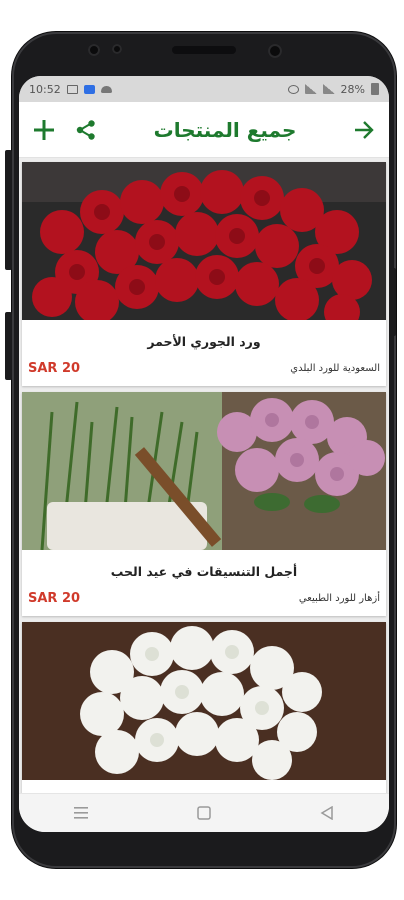  Describe the element at coordinates (45, 89) in the screenshot. I see `status-time: 10:52` at that location.